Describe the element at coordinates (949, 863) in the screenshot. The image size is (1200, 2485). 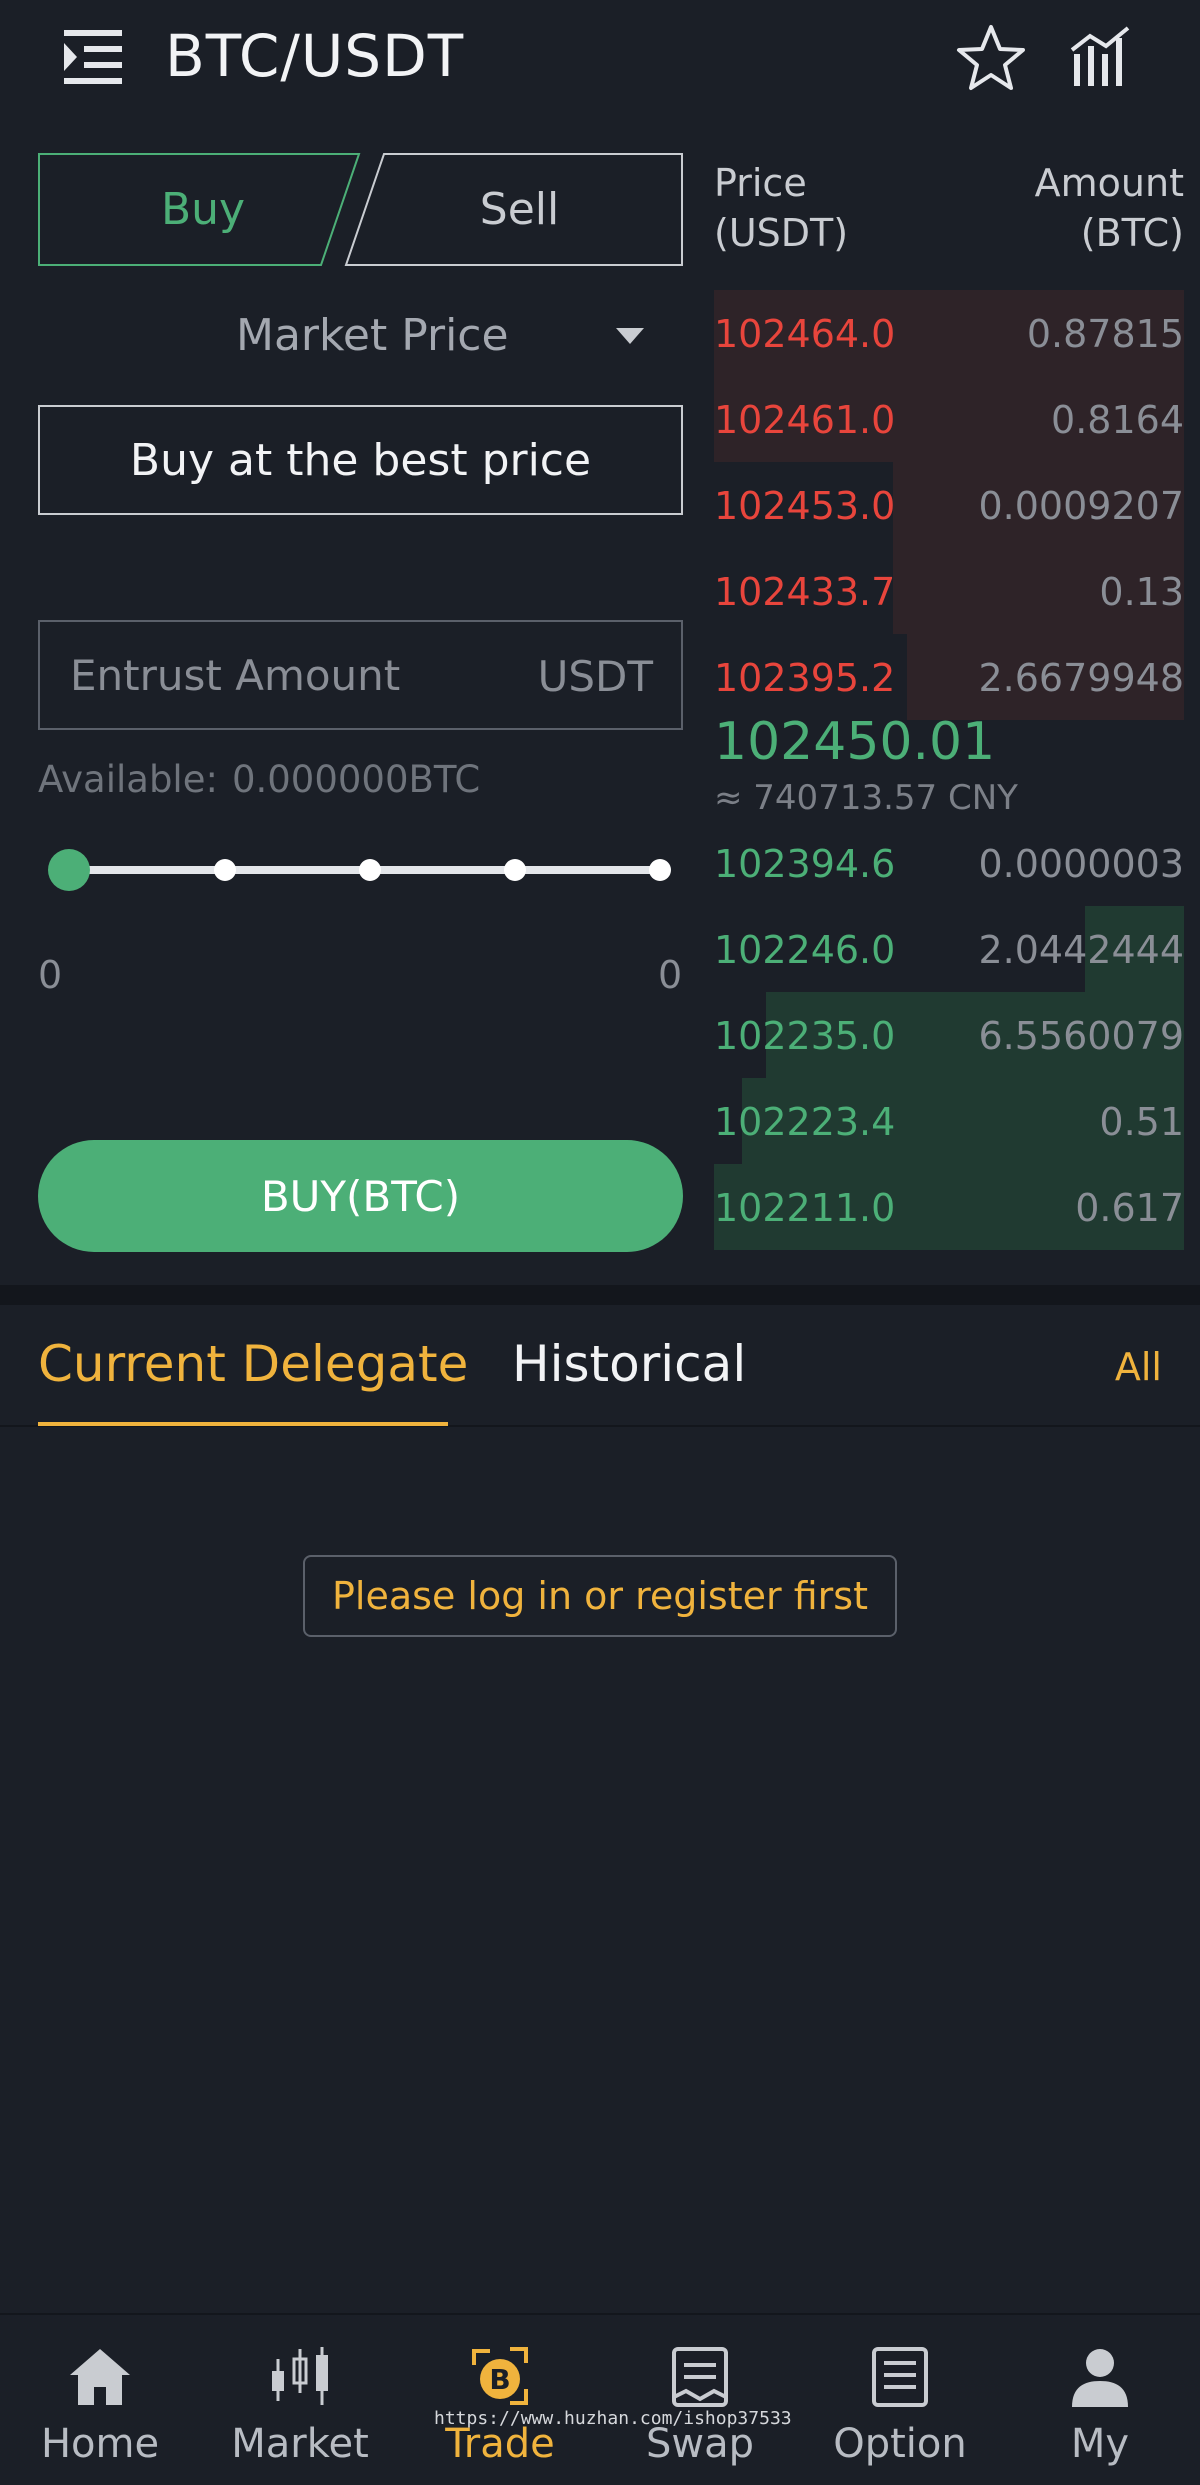
I see `bid-row: 102394.6 0.0000003` at that location.